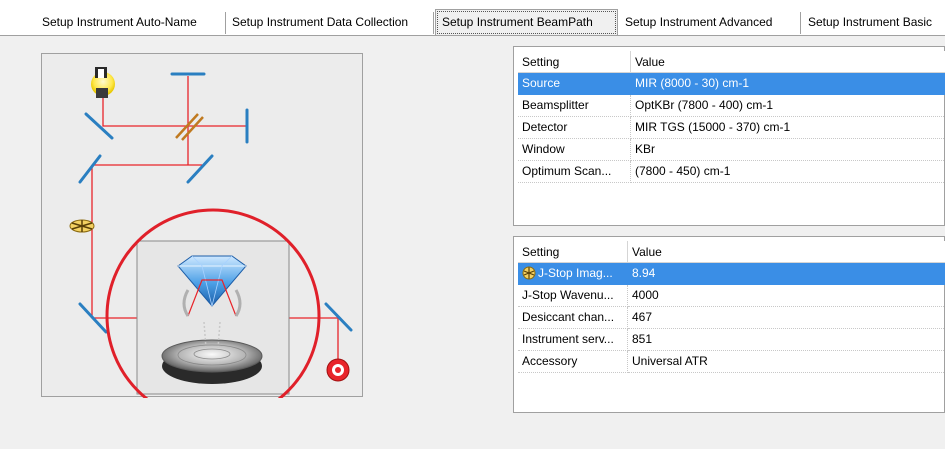 The width and height of the screenshot is (945, 449). What do you see at coordinates (574, 128) in the screenshot?
I see `setting-cell: Detector` at bounding box center [574, 128].